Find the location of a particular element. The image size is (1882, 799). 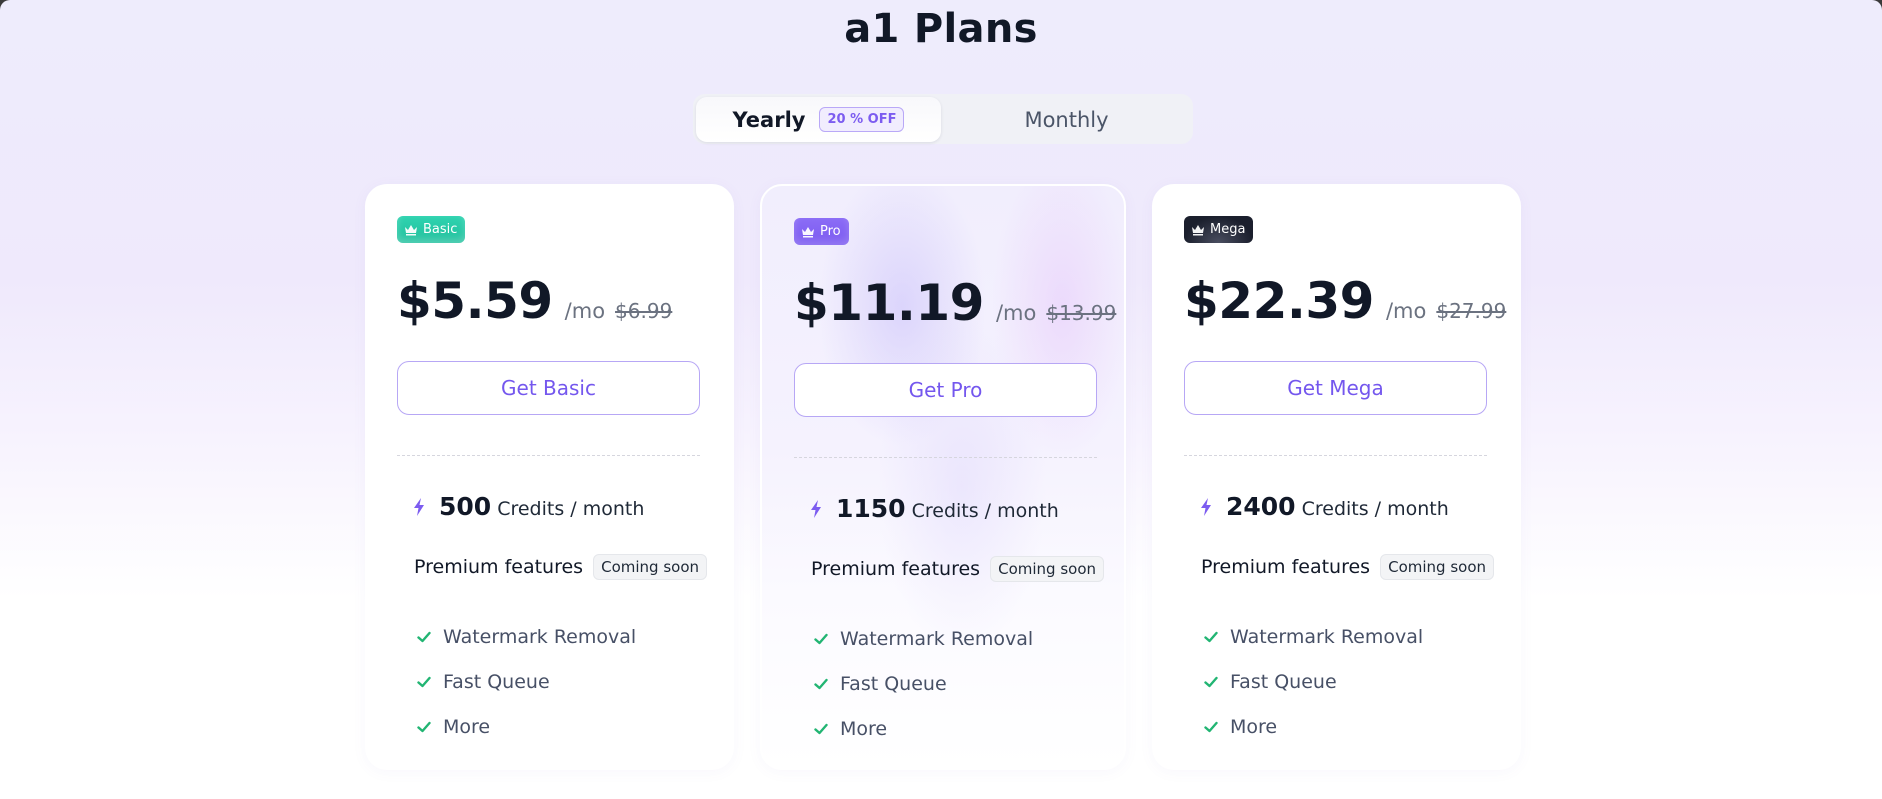

credits-row: 500 Credits / month is located at coordinates (528, 506).